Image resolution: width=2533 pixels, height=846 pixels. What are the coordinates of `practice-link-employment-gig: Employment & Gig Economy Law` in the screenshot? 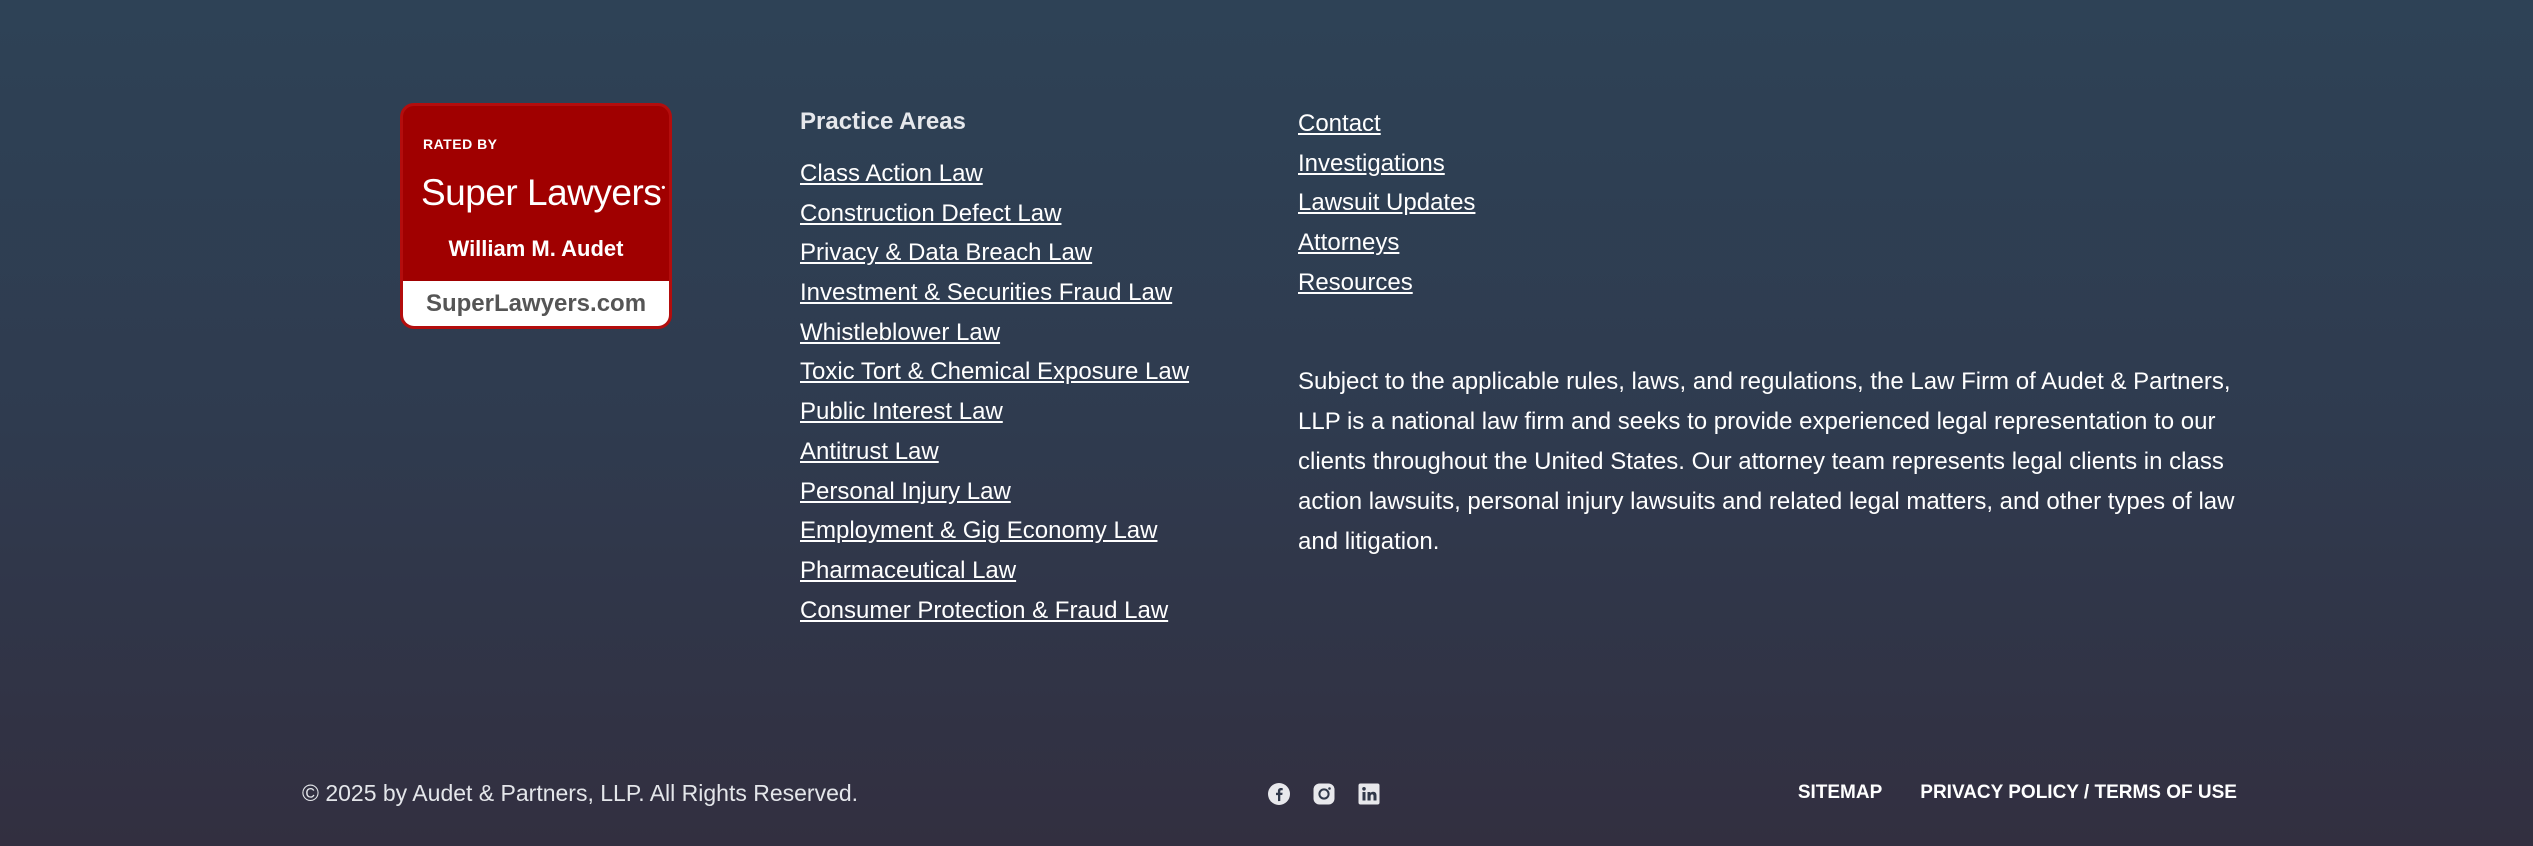 It's located at (978, 530).